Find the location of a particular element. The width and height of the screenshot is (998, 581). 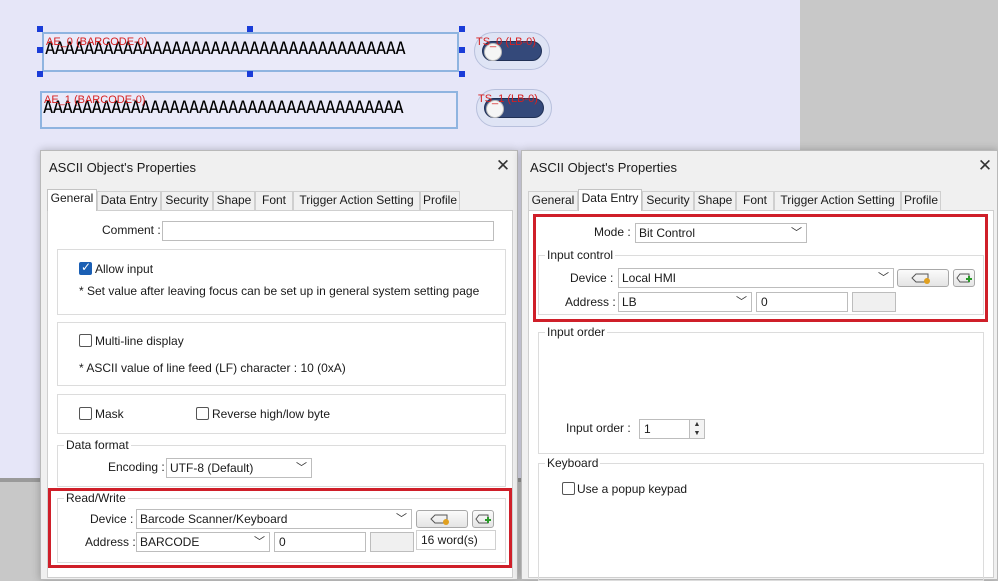

encoding-select: UTF-8 (Default) ﹀ is located at coordinates (239, 468).